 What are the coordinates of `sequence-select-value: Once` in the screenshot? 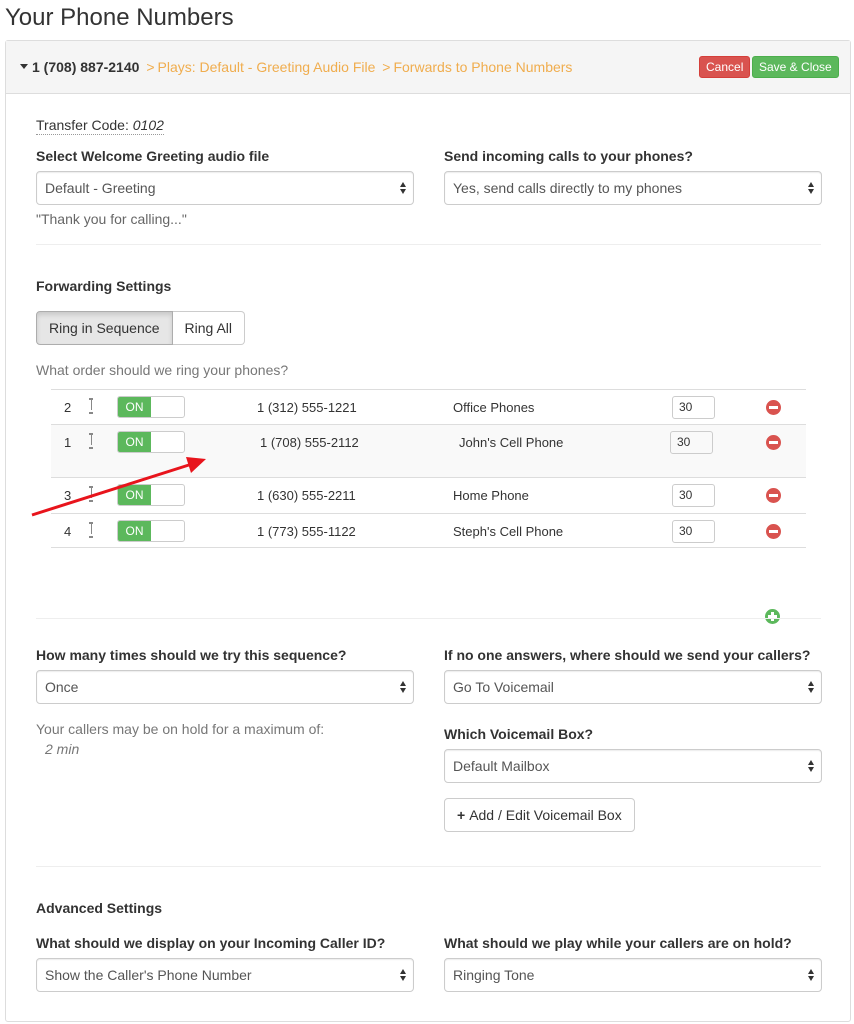 It's located at (62, 687).